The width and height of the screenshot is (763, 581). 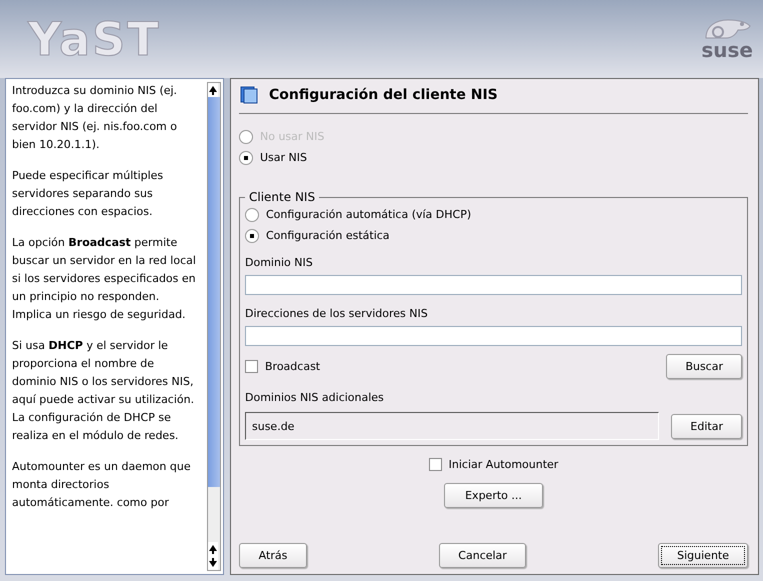 I want to click on nav-button: Cancelar, so click(x=482, y=555).